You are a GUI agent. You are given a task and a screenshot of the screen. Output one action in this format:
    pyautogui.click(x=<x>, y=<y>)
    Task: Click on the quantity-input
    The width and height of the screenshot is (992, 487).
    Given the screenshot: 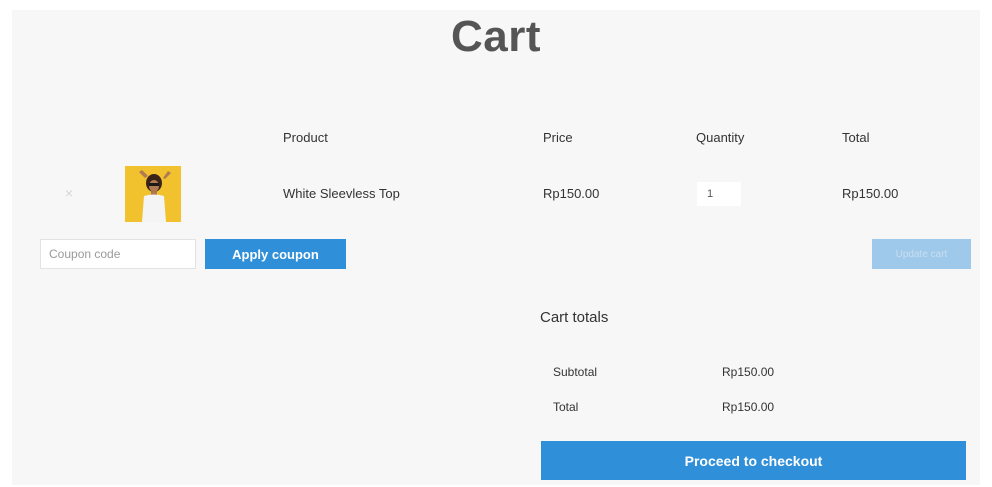 What is the action you would take?
    pyautogui.click(x=719, y=194)
    